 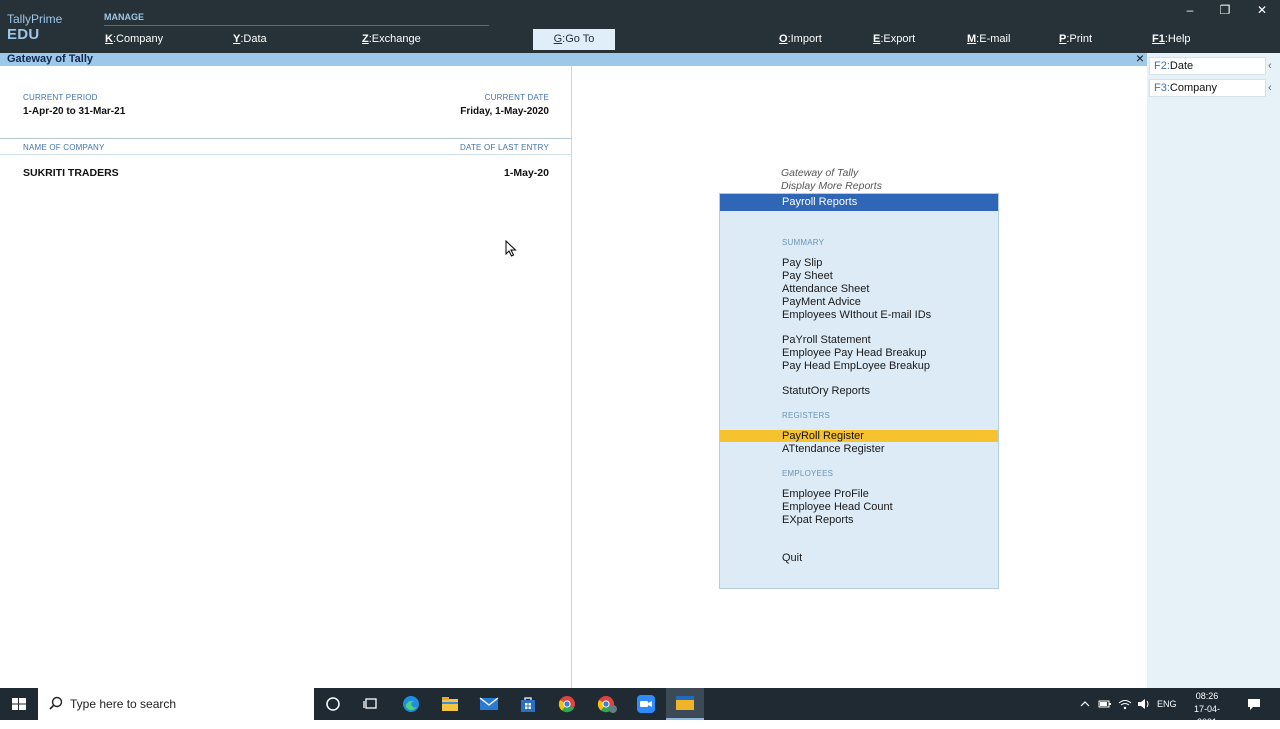 I want to click on exchange-menu-key: Z, so click(x=365, y=39).